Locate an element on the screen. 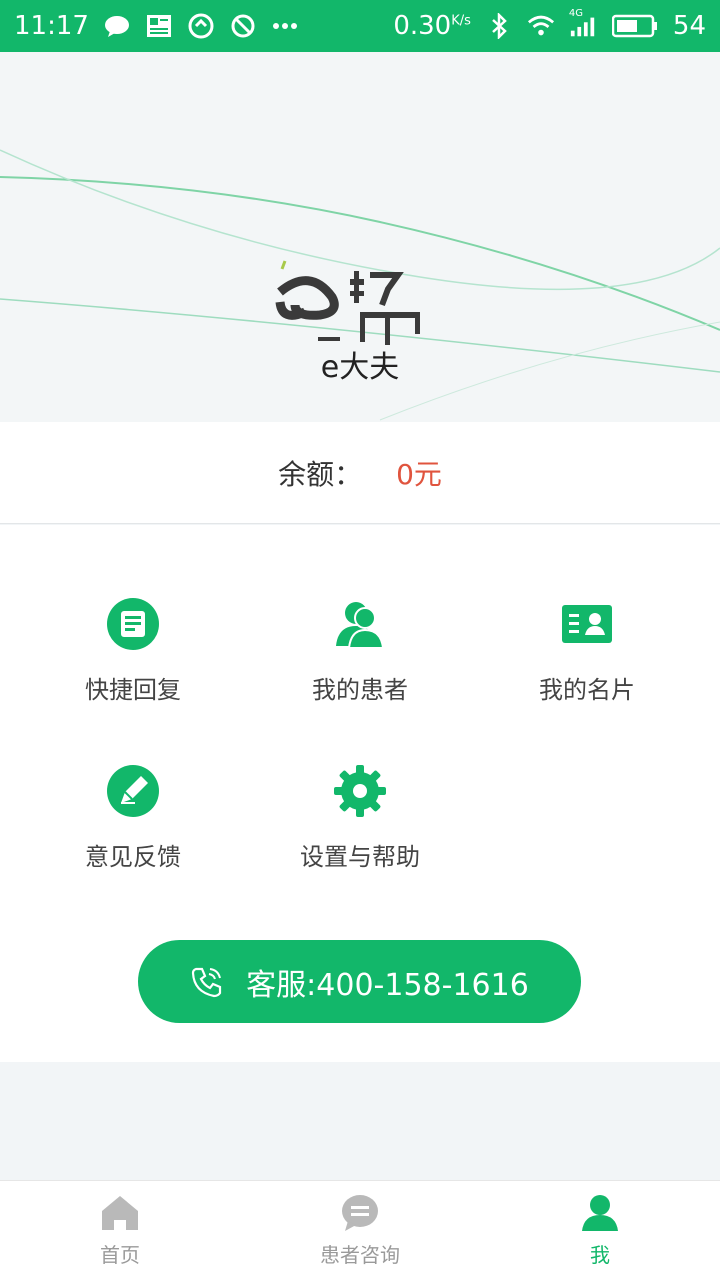 This screenshot has height=1280, width=720. nav-consult: 患者咨询 is located at coordinates (360, 1230).